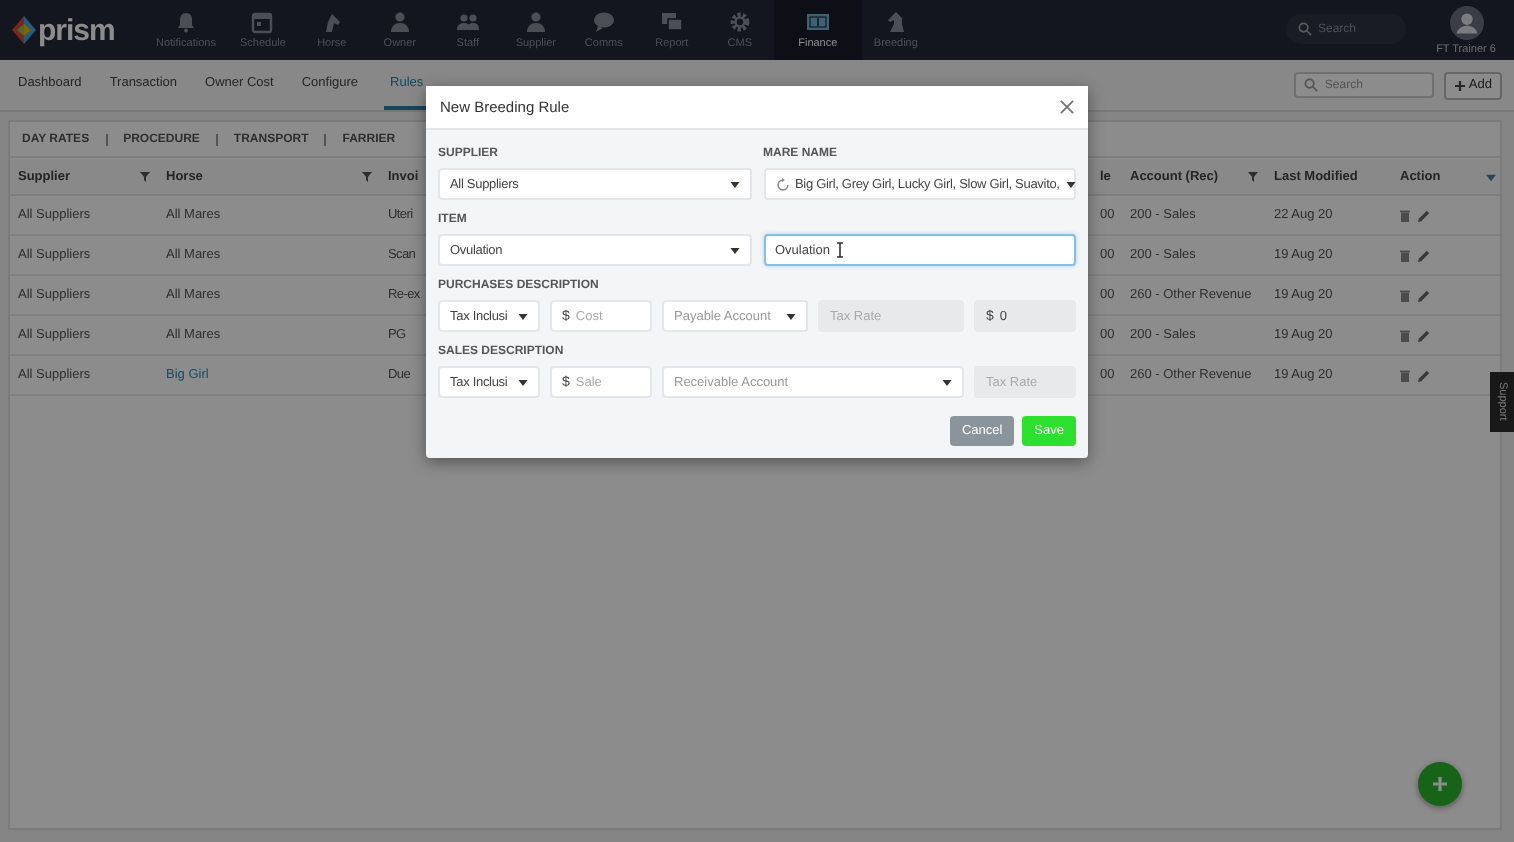 Image resolution: width=1514 pixels, height=842 pixels. What do you see at coordinates (1466, 22) in the screenshot?
I see `avatar-icon` at bounding box center [1466, 22].